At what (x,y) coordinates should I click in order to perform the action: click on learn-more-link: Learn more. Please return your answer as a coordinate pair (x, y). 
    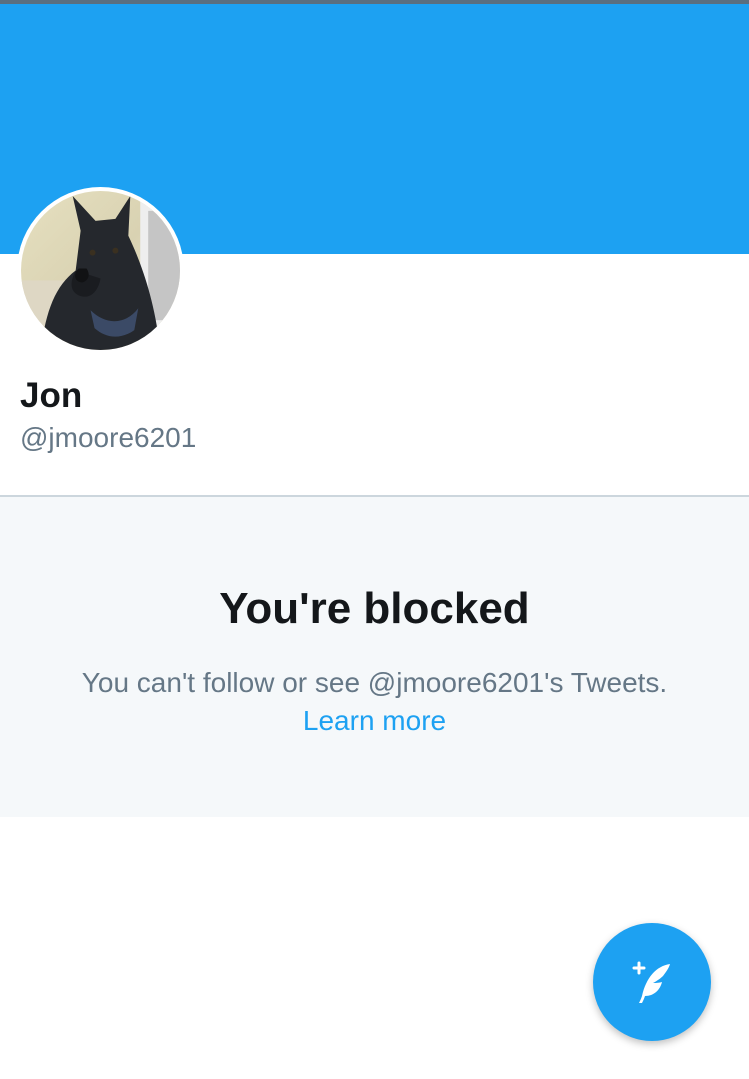
    Looking at the image, I should click on (374, 721).